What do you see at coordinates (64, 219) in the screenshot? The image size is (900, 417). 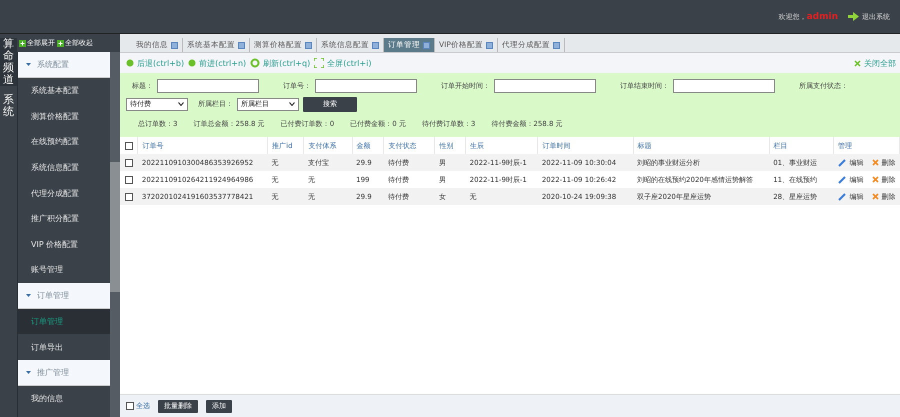 I see `sidebar-item: 推广积分配置` at bounding box center [64, 219].